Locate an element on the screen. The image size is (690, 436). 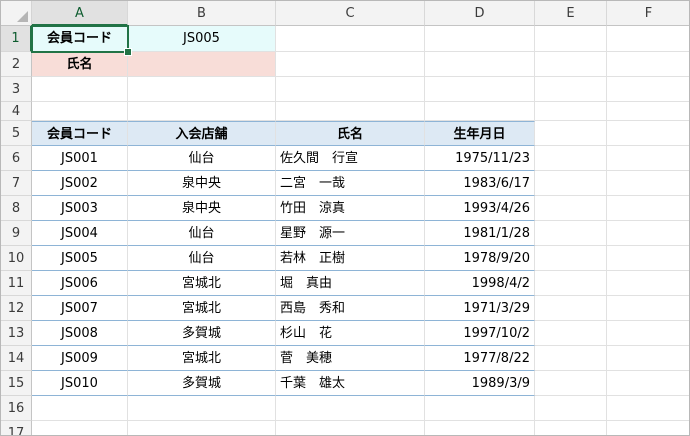
row-header-6: 6 is located at coordinates (16, 158).